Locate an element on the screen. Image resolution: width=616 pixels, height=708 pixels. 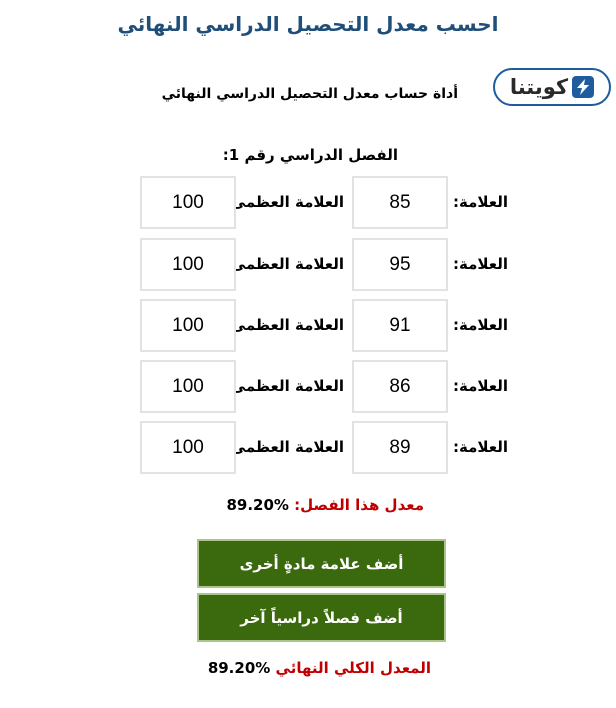
kuwaitna-logo: كويتنا is located at coordinates (552, 87).